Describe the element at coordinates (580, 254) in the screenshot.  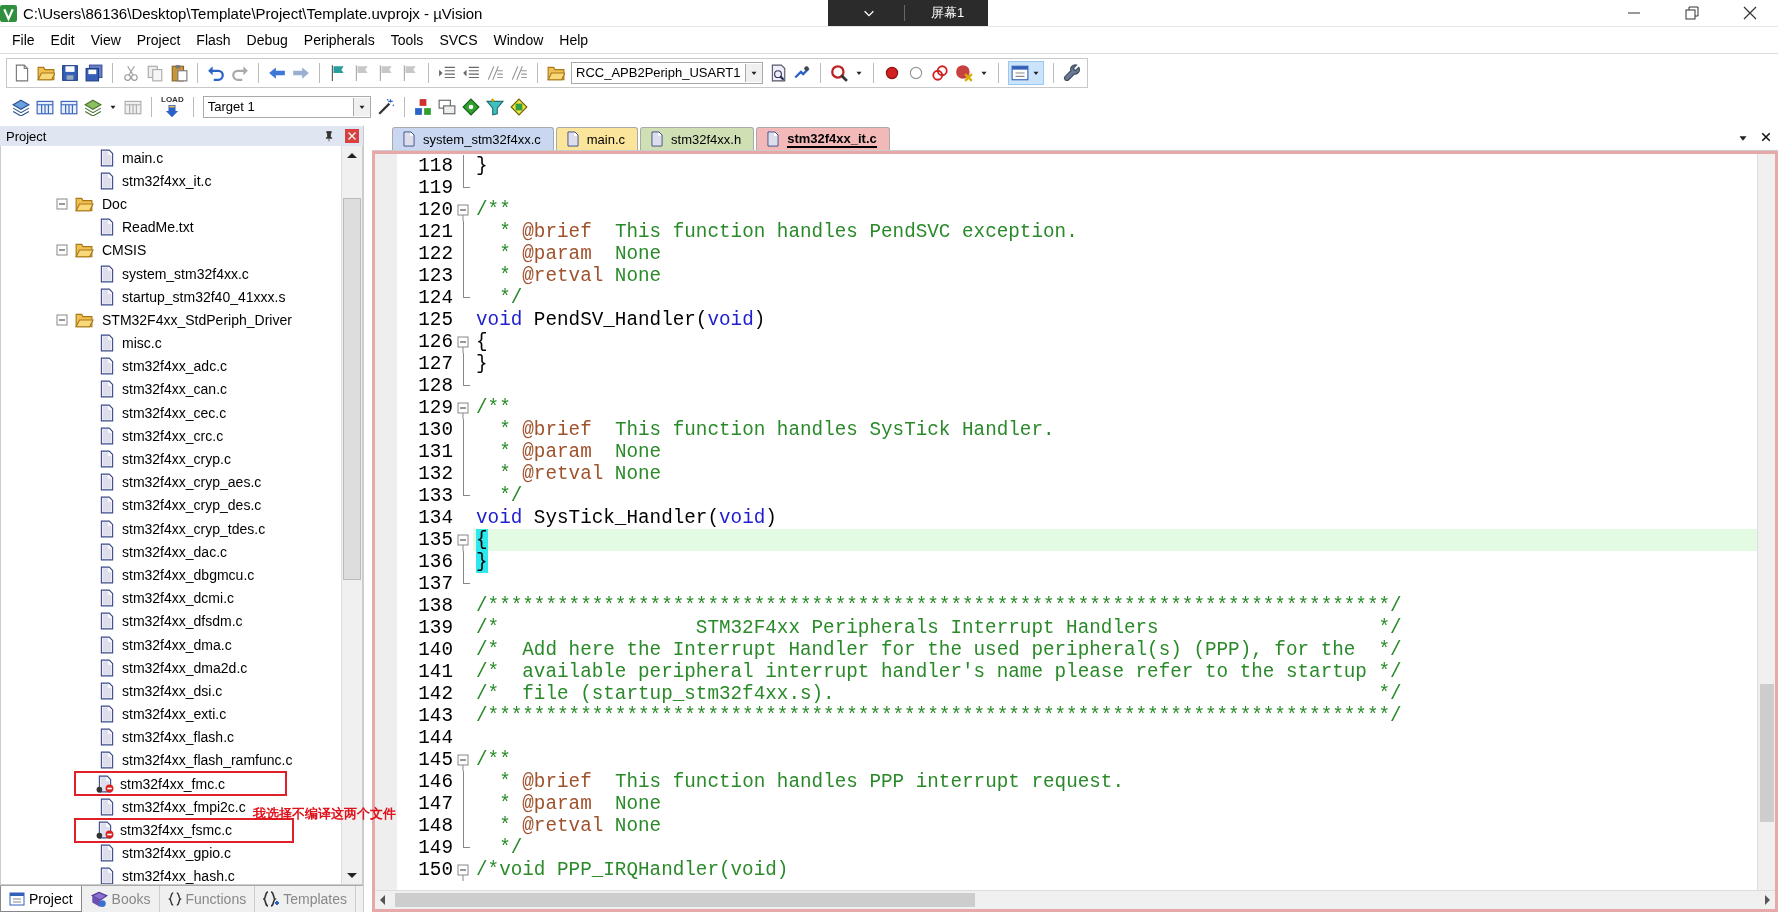
I see `code-line: * @param None` at that location.